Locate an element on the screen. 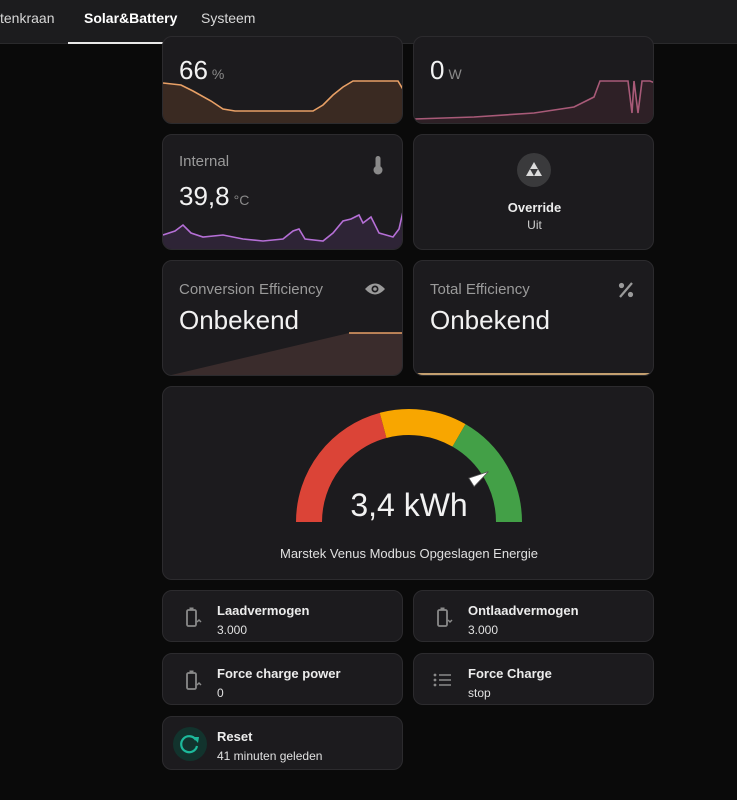  override-card: Override Uit is located at coordinates (533, 192).